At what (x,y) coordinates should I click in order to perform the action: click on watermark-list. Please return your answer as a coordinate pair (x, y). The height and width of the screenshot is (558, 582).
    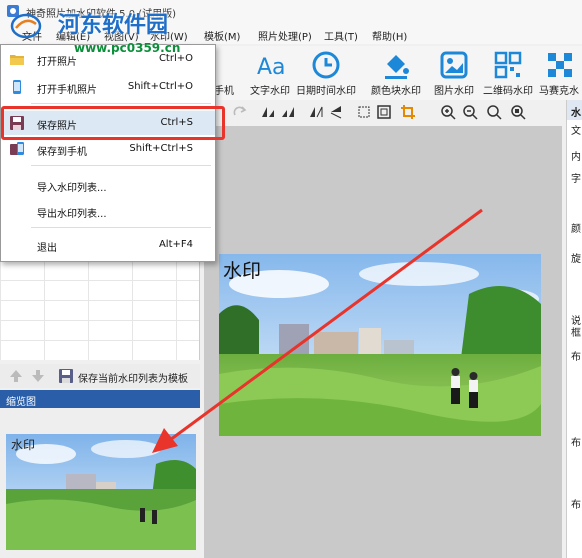
    Looking at the image, I should click on (100, 310).